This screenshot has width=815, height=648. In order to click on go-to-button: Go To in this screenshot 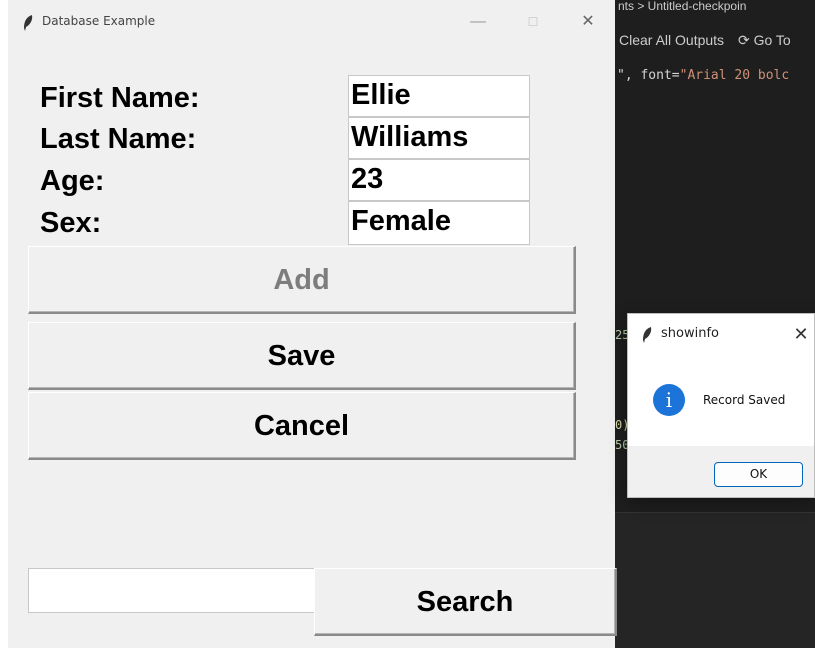, I will do `click(772, 40)`.